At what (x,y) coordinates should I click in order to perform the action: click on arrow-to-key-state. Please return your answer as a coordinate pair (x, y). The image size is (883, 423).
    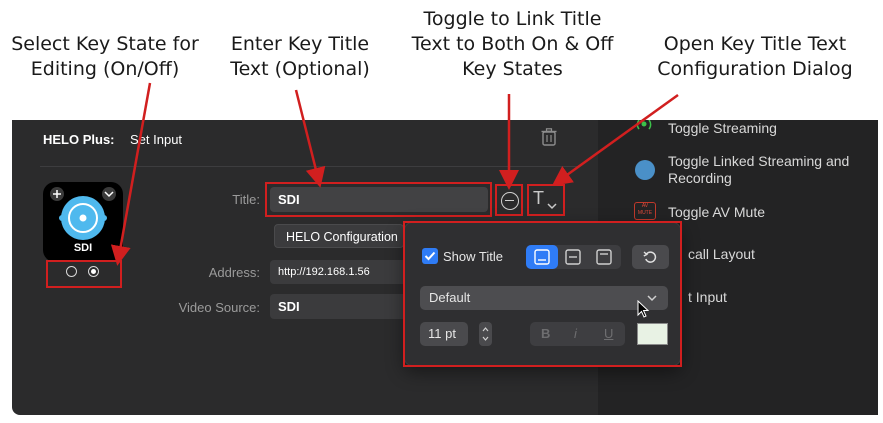
    Looking at the image, I should click on (131, 174).